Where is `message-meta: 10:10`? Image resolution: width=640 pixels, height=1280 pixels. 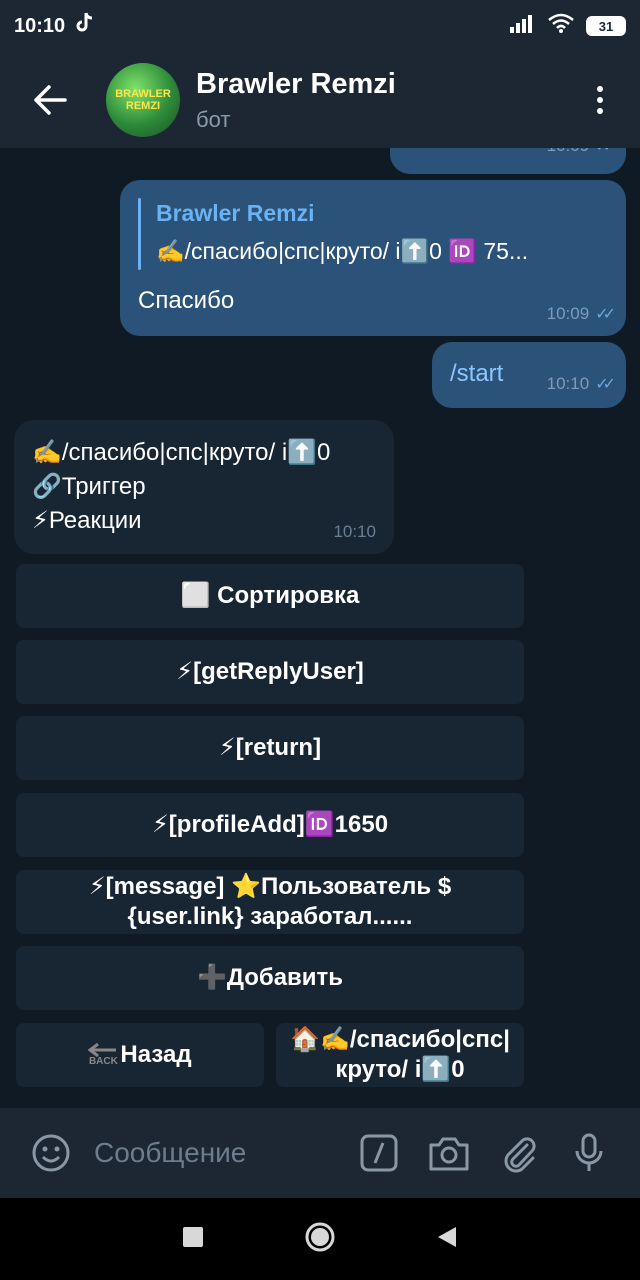 message-meta: 10:10 is located at coordinates (354, 532).